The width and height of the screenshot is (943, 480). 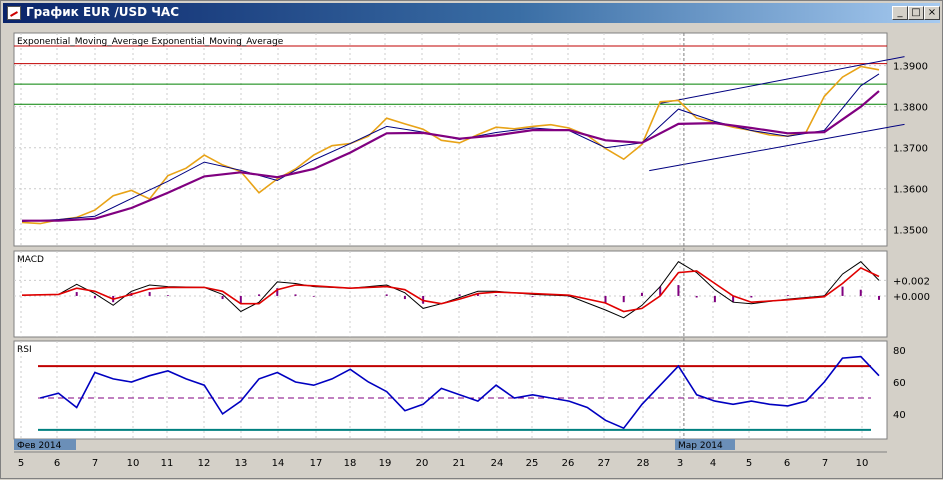 I want to click on x-tick-label: 17, so click(x=316, y=463).